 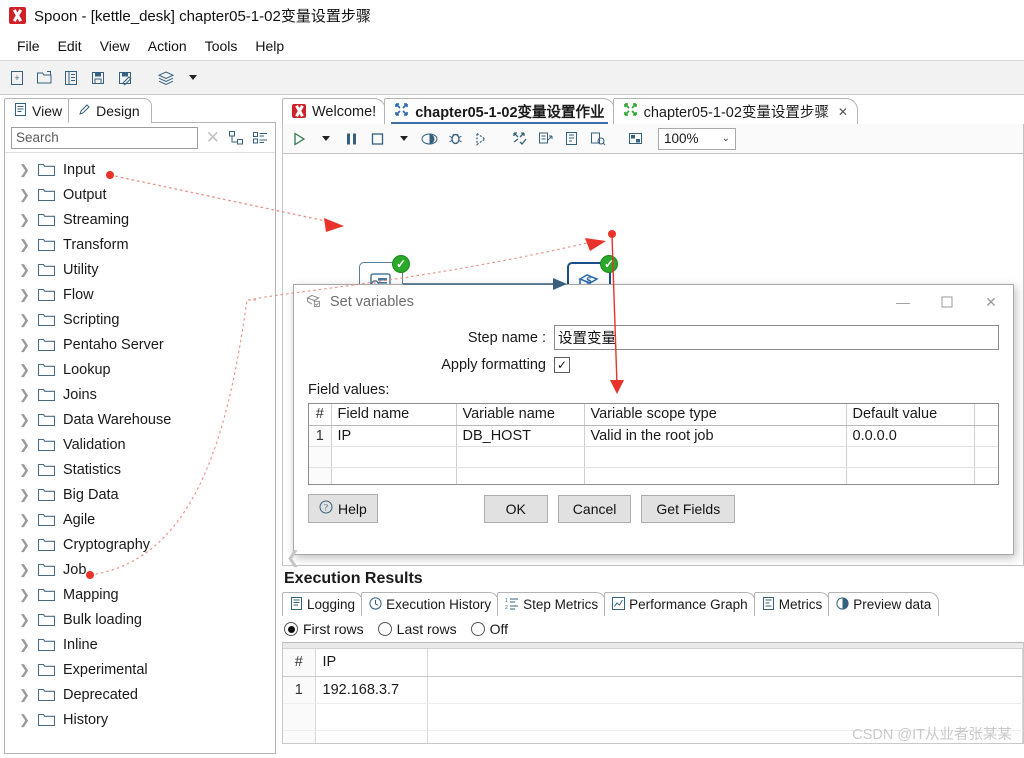 I want to click on tree-item-streaming: ❯ Streaming, so click(x=140, y=219).